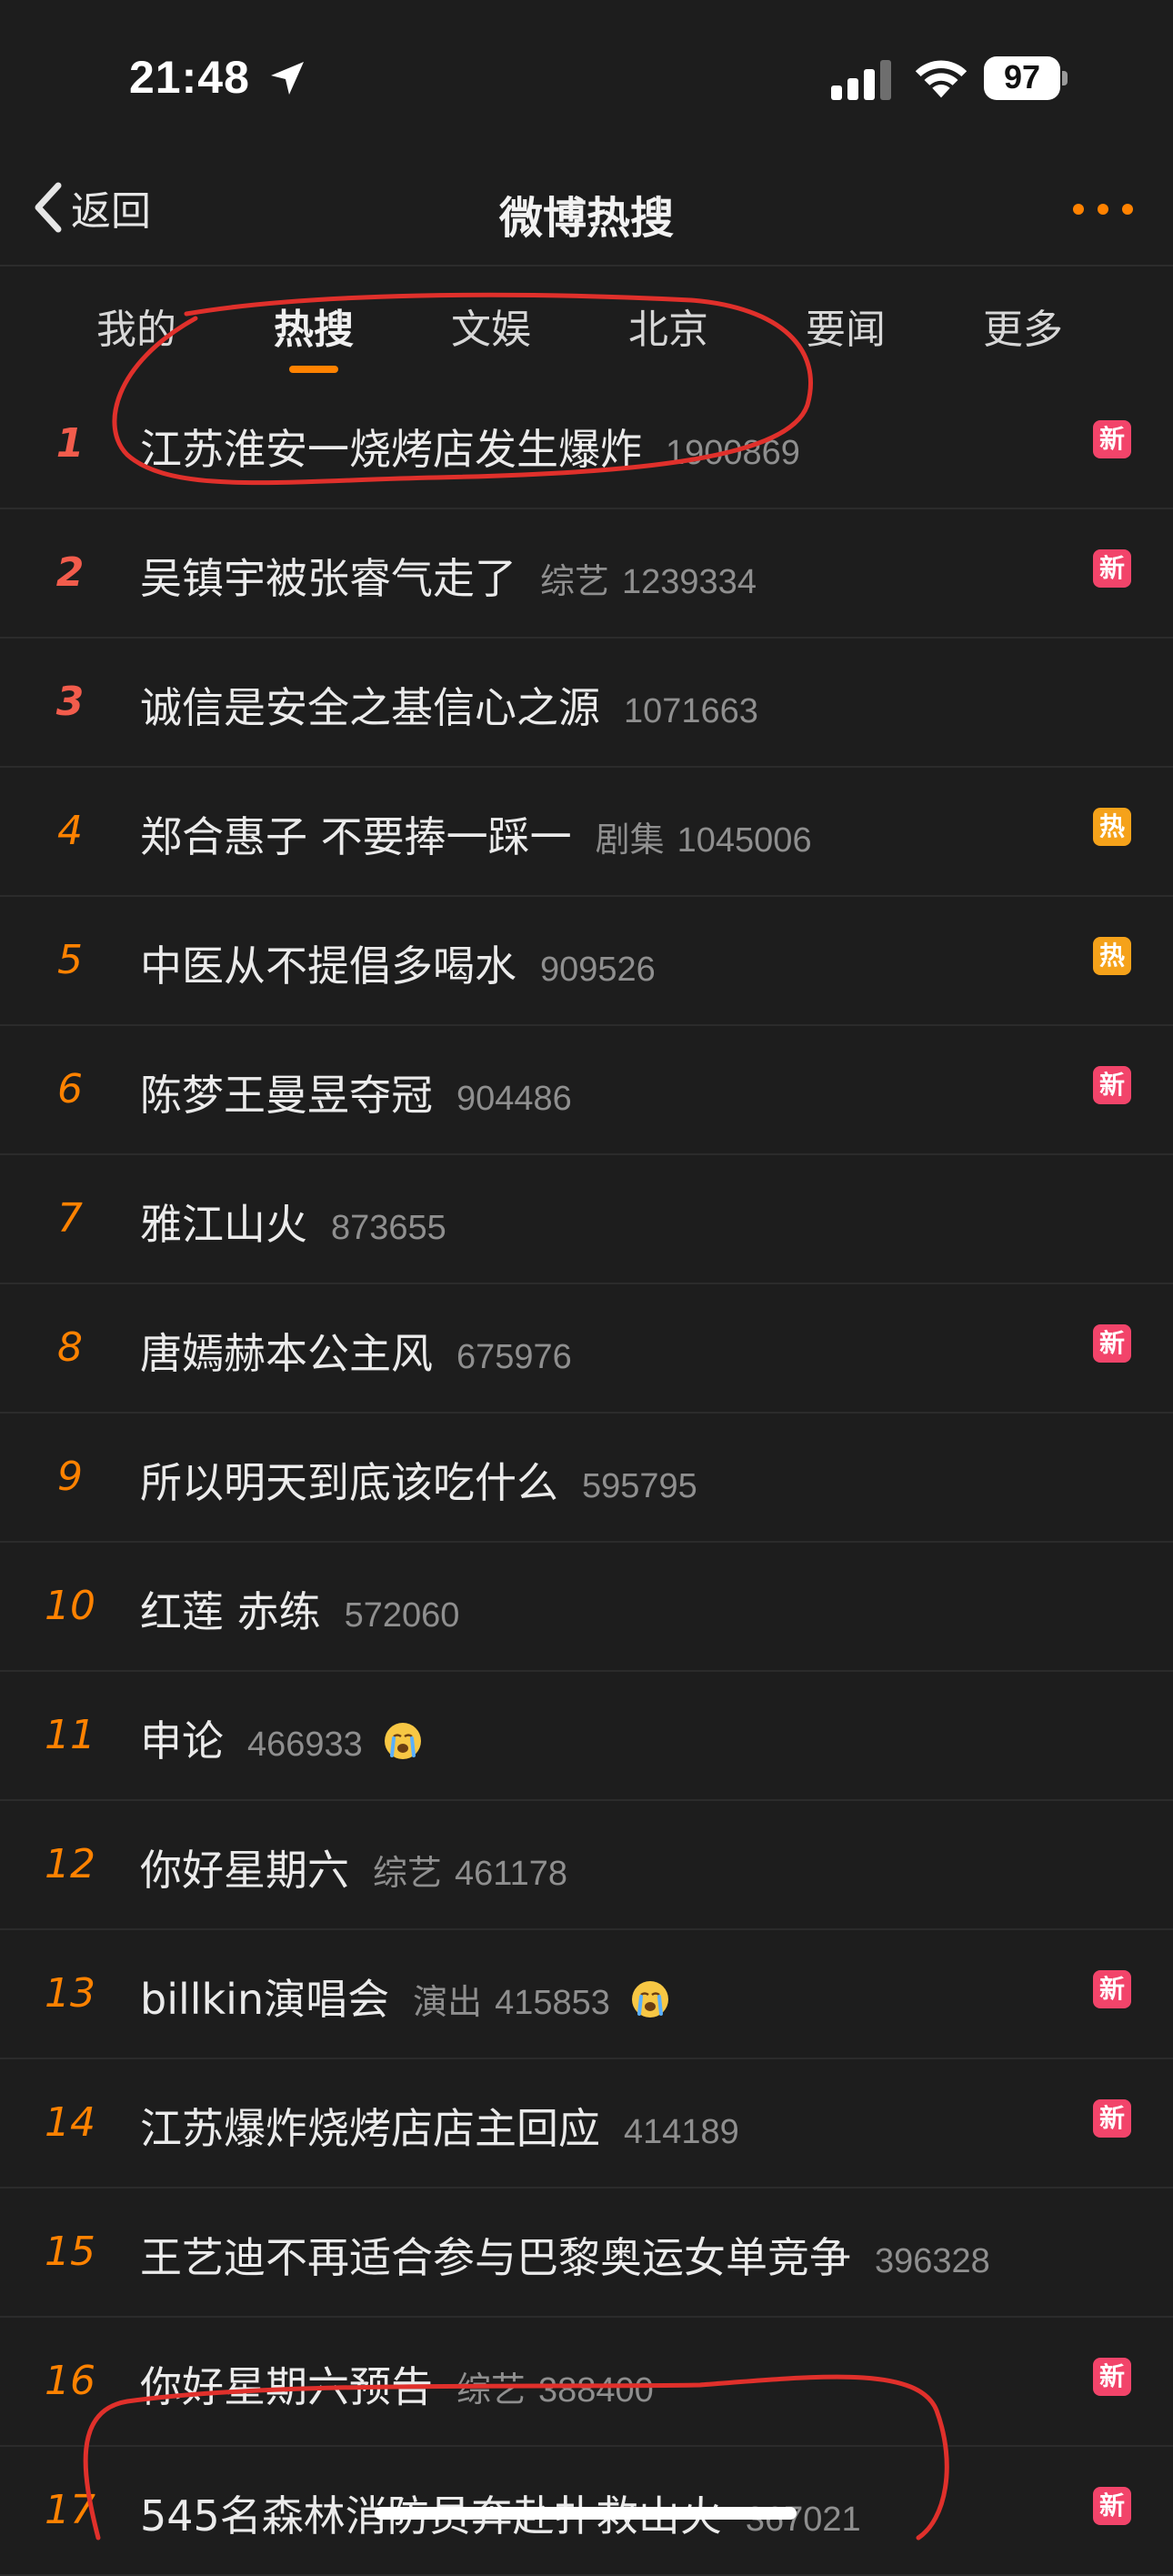  I want to click on topic-line: 郑合惠子 不要捧一踩一 剧集 1045006, so click(476, 834).